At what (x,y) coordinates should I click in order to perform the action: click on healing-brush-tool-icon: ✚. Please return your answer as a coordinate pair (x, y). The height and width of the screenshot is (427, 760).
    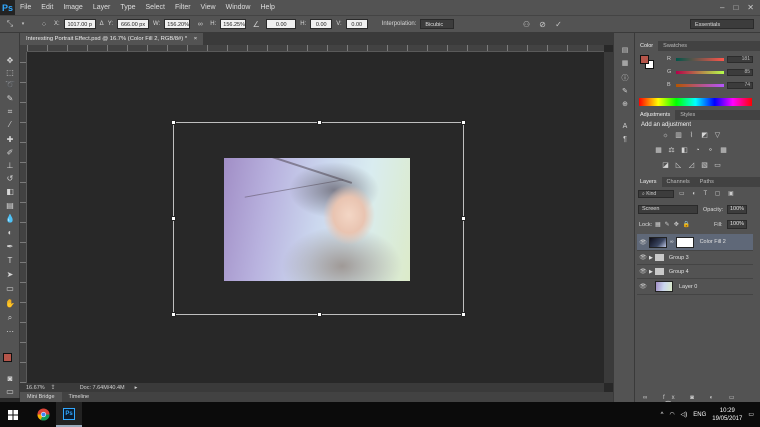
    Looking at the image, I should click on (10, 139).